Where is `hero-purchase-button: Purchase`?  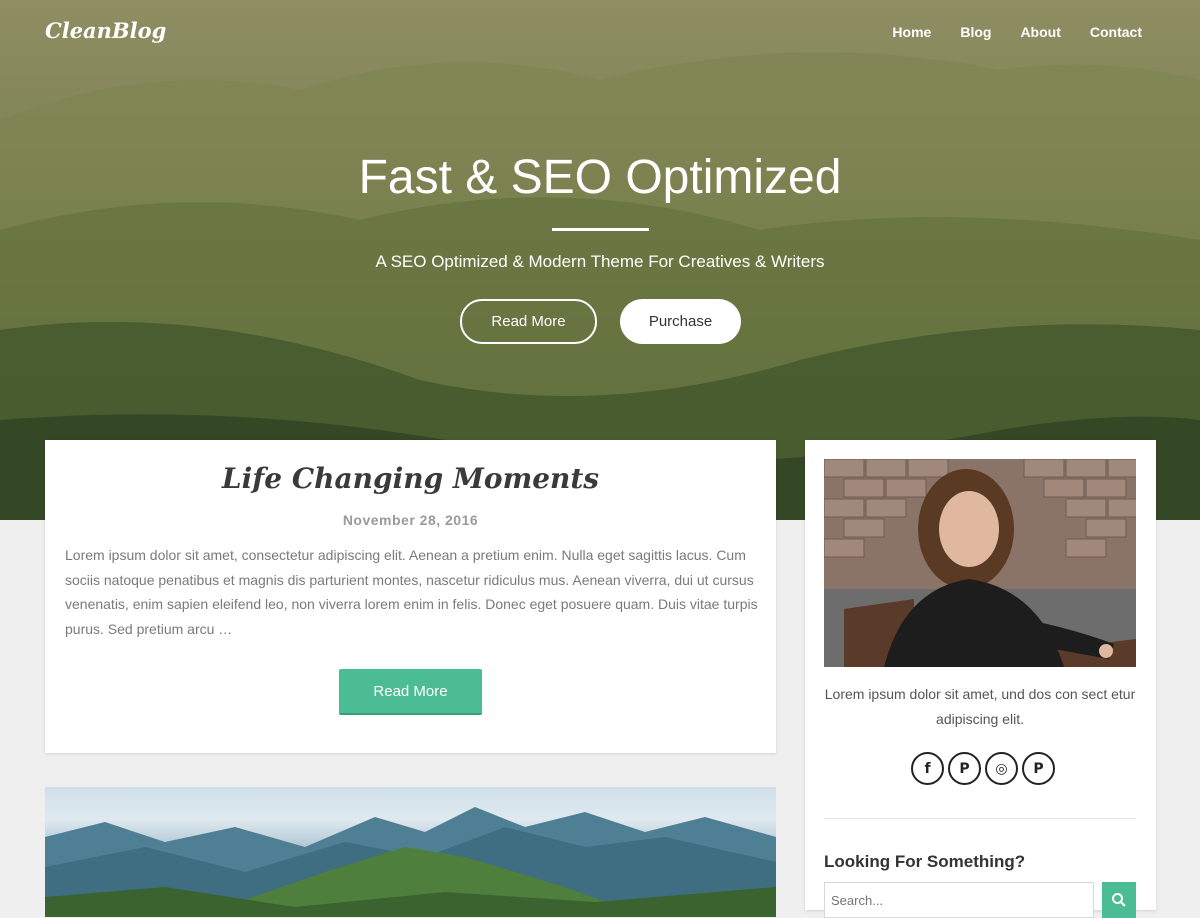 hero-purchase-button: Purchase is located at coordinates (680, 321).